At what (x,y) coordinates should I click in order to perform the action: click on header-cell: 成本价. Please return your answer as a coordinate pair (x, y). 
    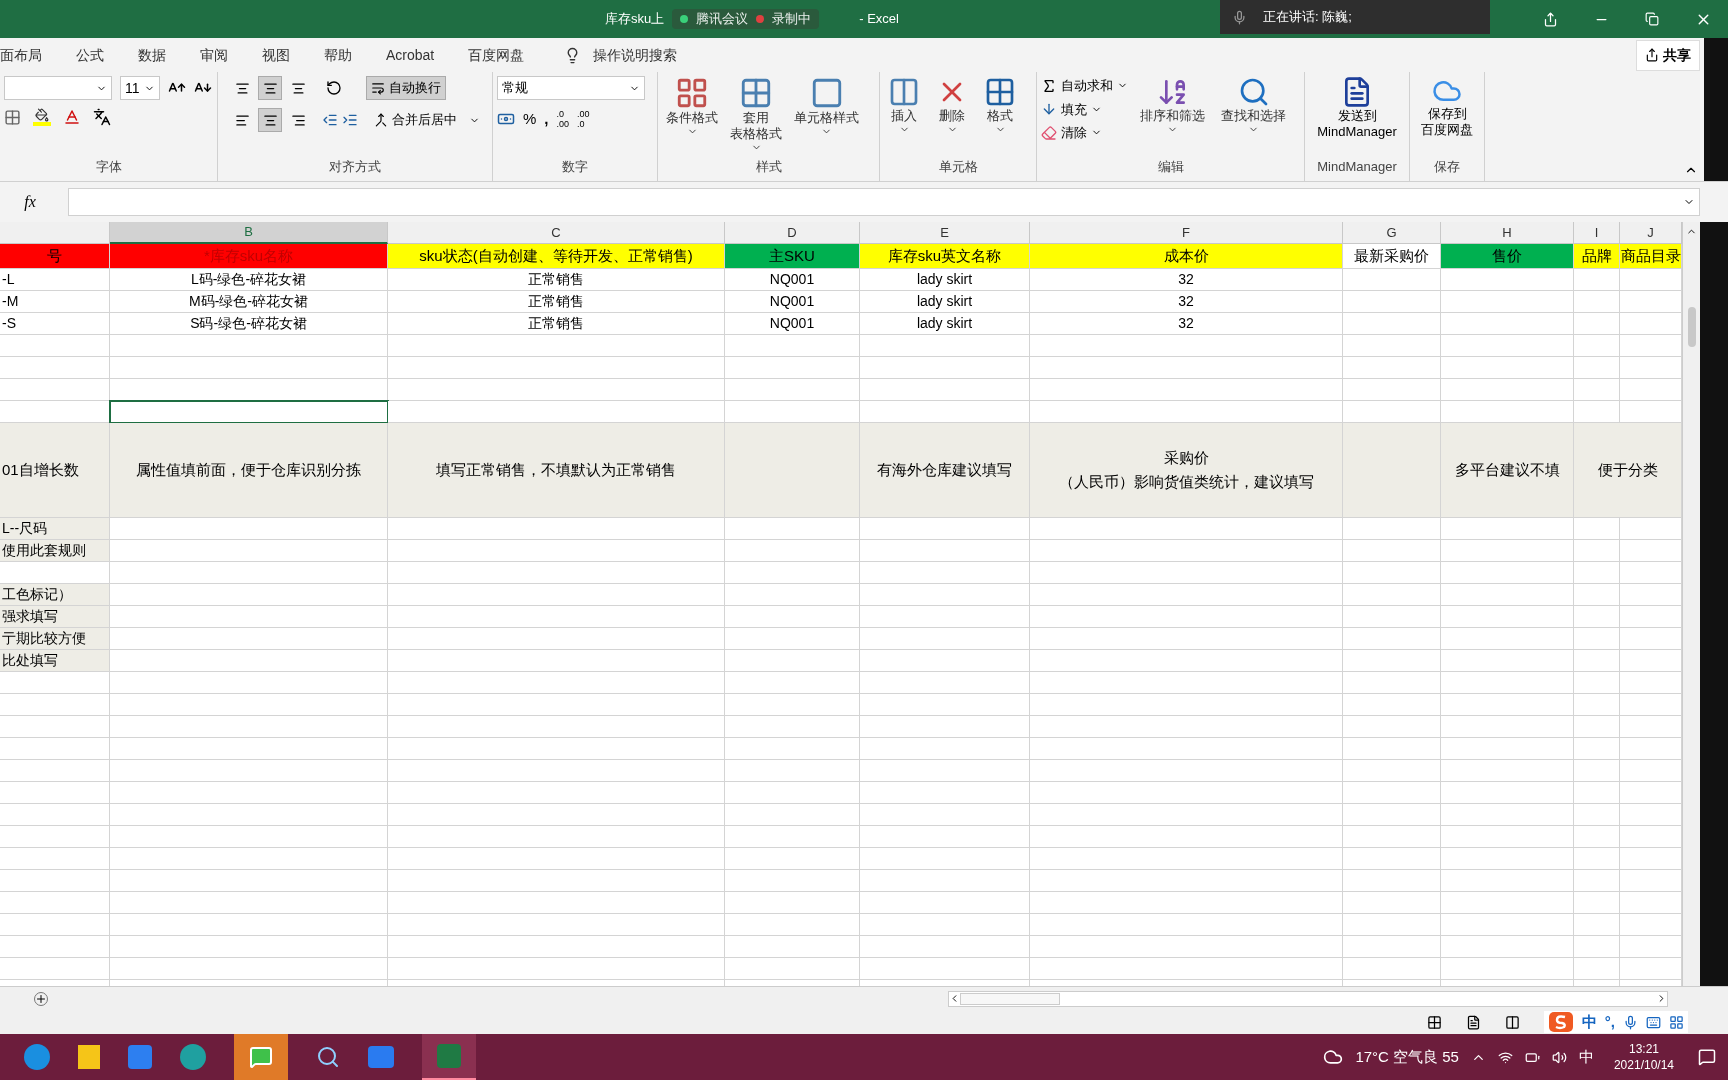
    Looking at the image, I should click on (1186, 256).